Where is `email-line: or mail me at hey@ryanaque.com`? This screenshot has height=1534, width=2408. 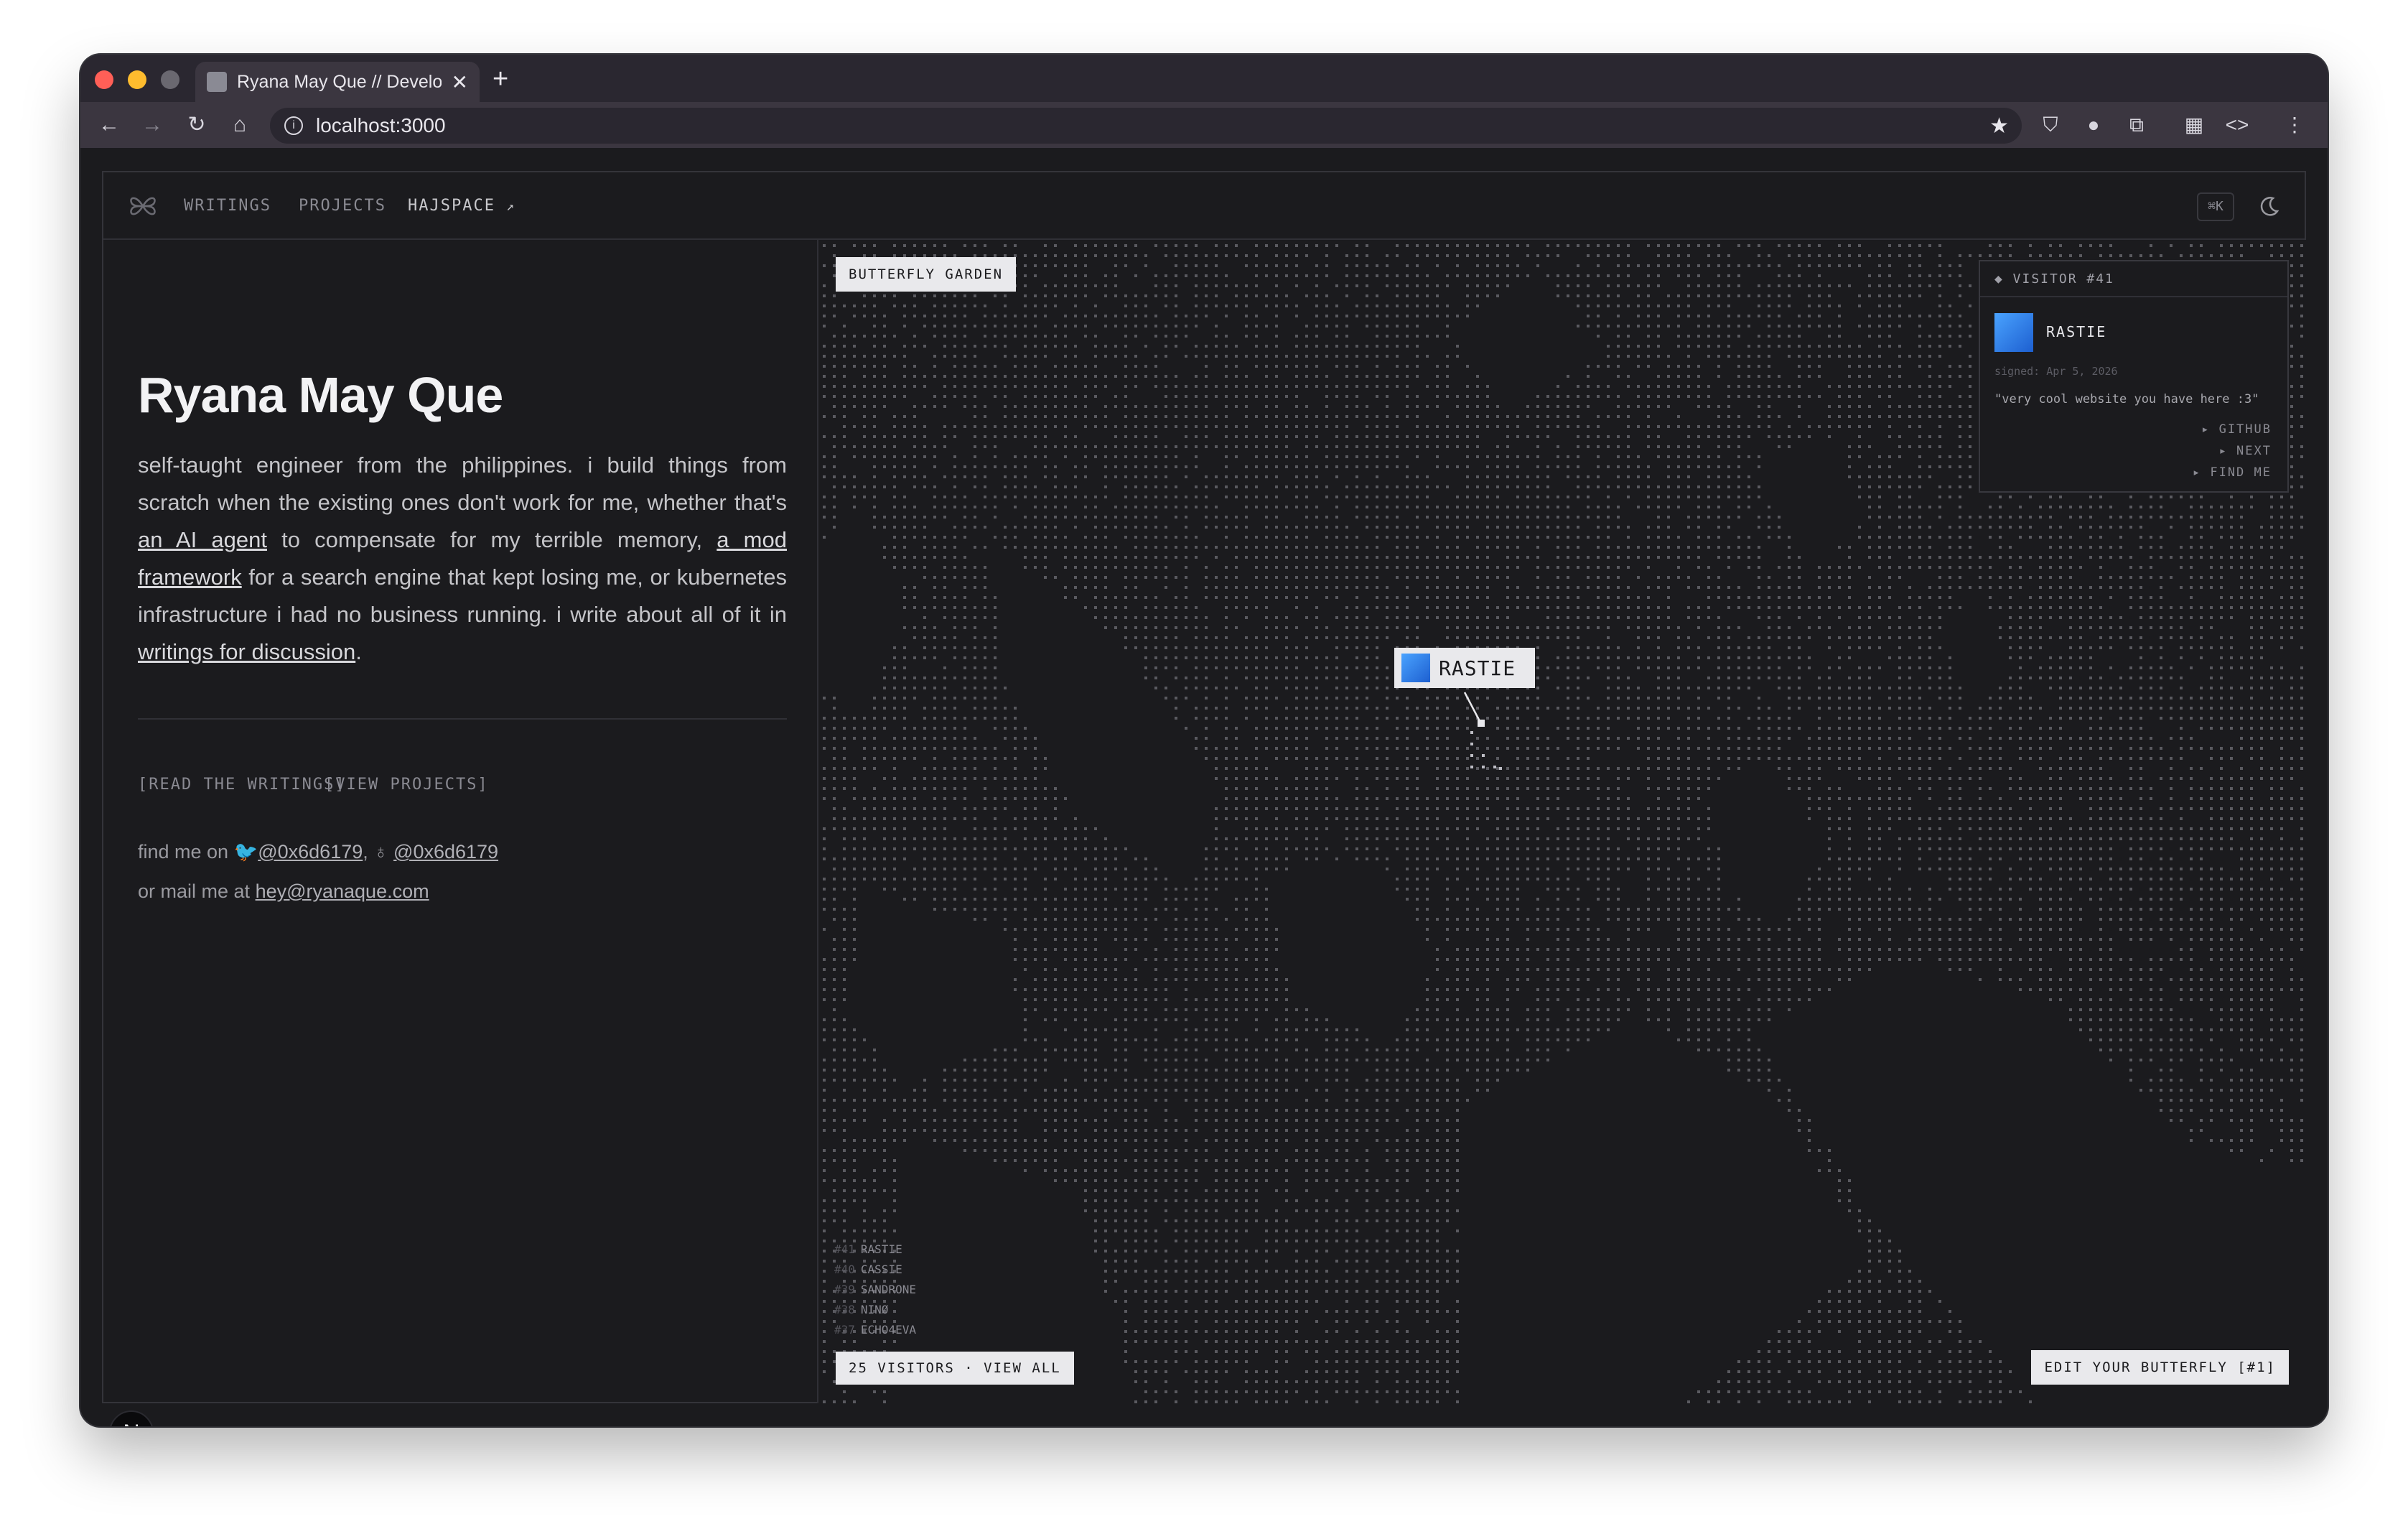
email-line: or mail me at hey@ryanaque.com is located at coordinates (283, 891).